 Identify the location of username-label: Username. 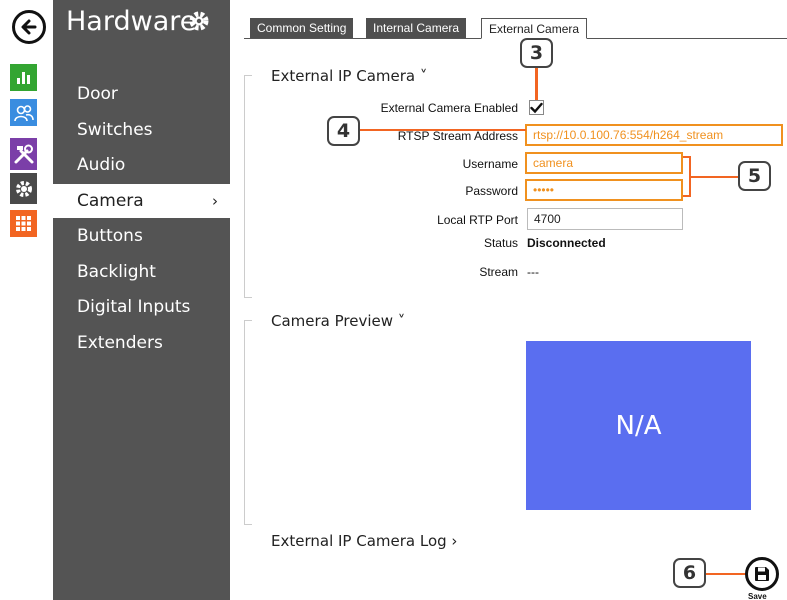
(490, 164).